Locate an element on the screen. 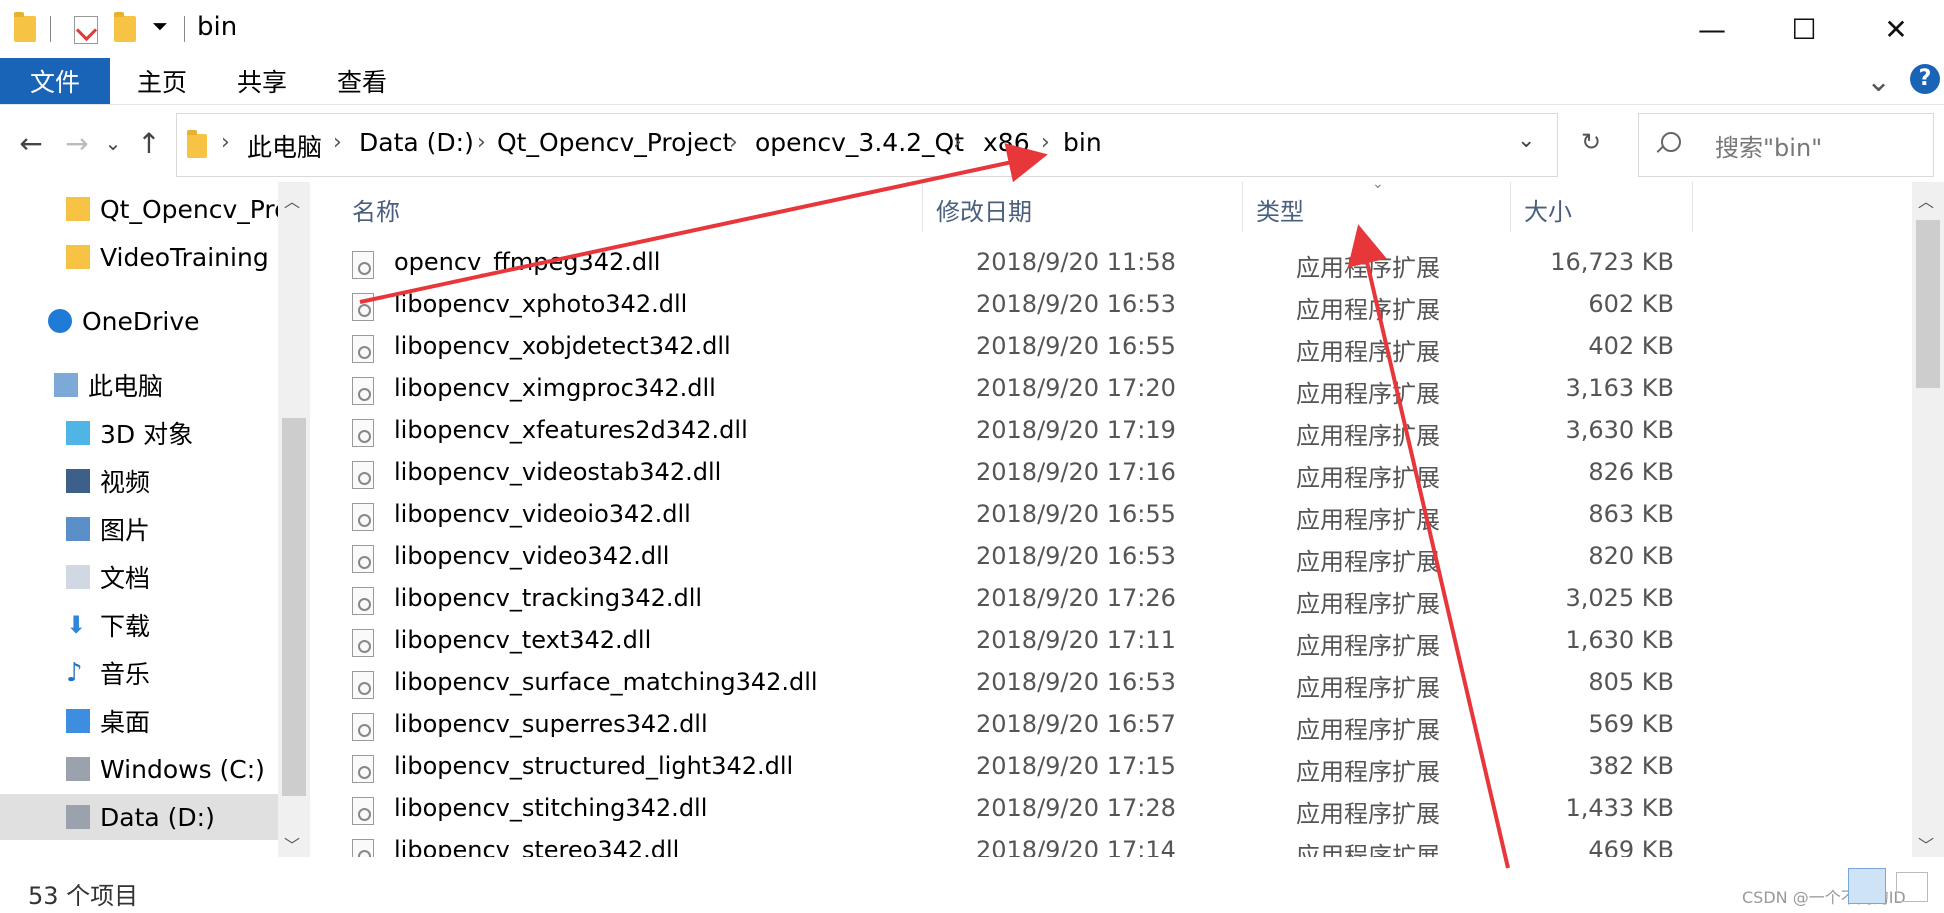  sidebar-item: Data (D:) is located at coordinates (139, 817).